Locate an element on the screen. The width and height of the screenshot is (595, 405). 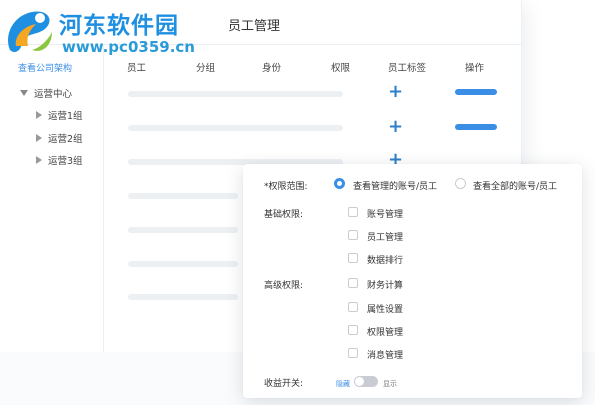
checkbox-label: 数据排行 is located at coordinates (385, 259).